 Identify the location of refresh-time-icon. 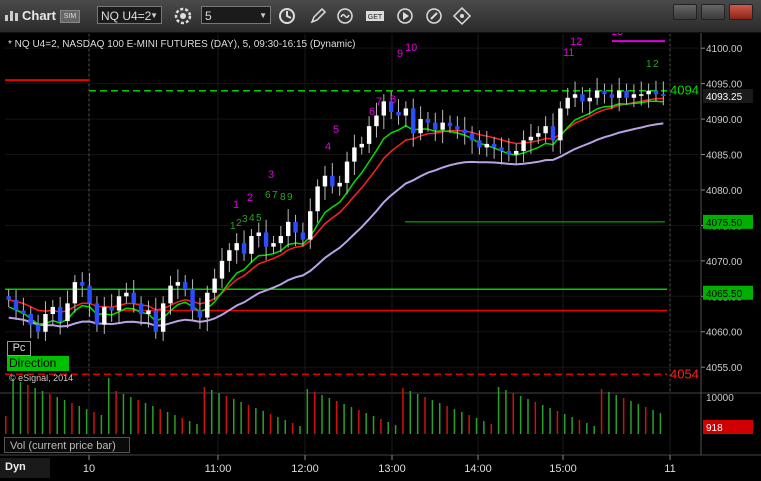
(287, 16).